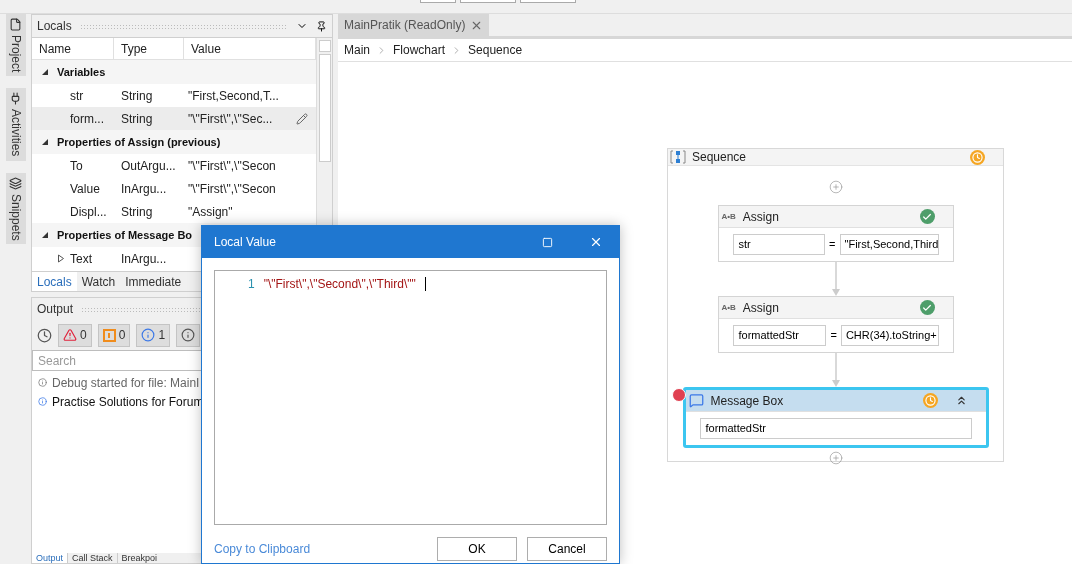 The height and width of the screenshot is (564, 1072). Describe the element at coordinates (54, 26) in the screenshot. I see `panel-title: Locals` at that location.